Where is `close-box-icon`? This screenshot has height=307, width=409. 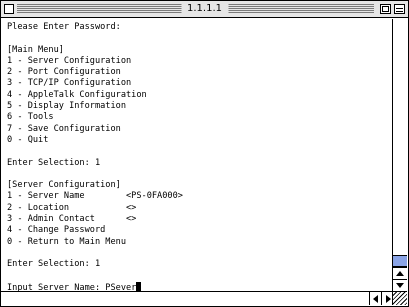
close-box-icon is located at coordinates (9, 9).